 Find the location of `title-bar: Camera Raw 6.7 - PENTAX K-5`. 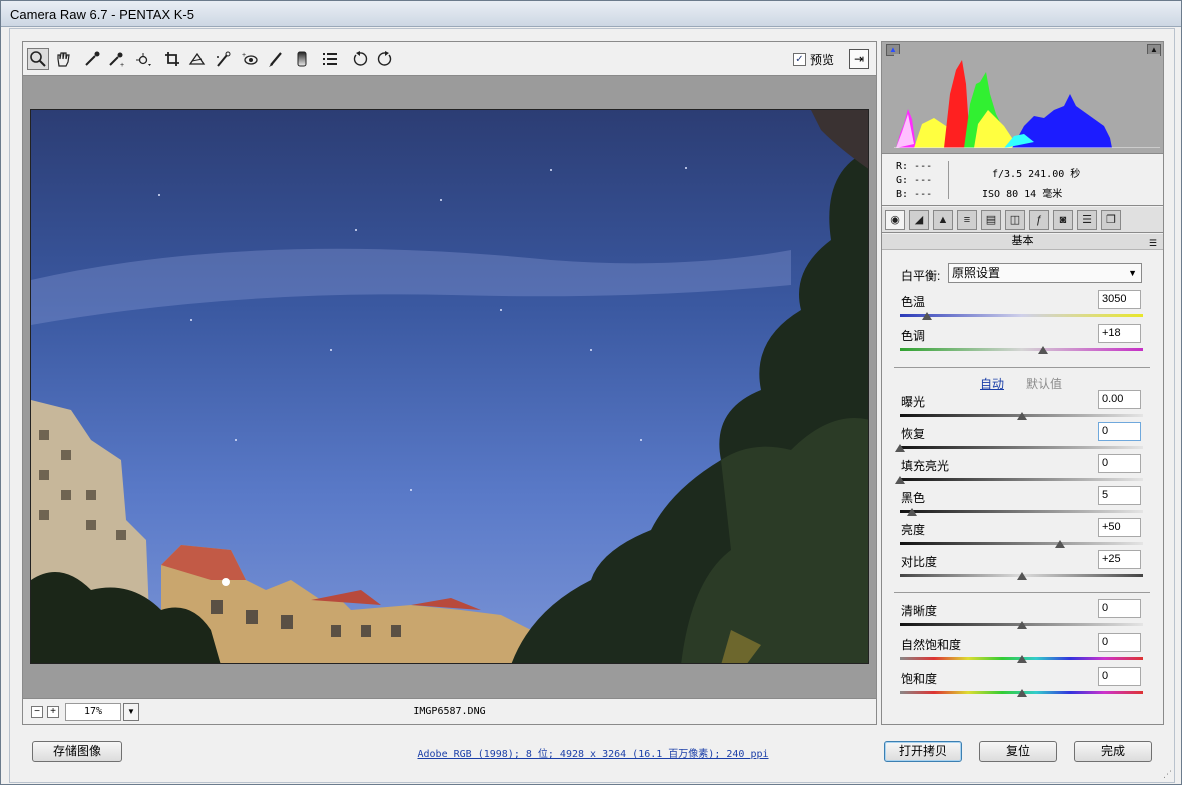

title-bar: Camera Raw 6.7 - PENTAX K-5 is located at coordinates (591, 14).